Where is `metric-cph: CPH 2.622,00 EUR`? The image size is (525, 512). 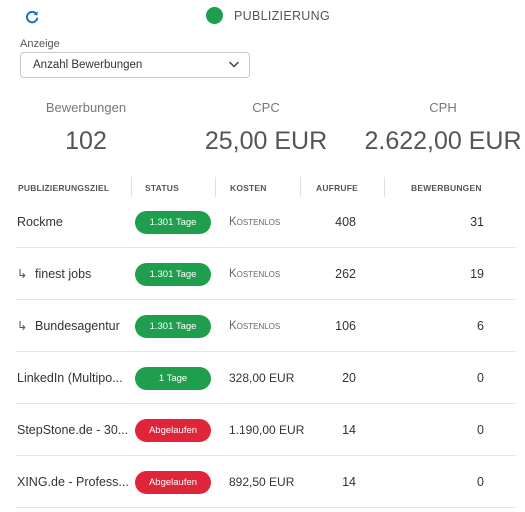 metric-cph: CPH 2.622,00 EUR is located at coordinates (443, 128).